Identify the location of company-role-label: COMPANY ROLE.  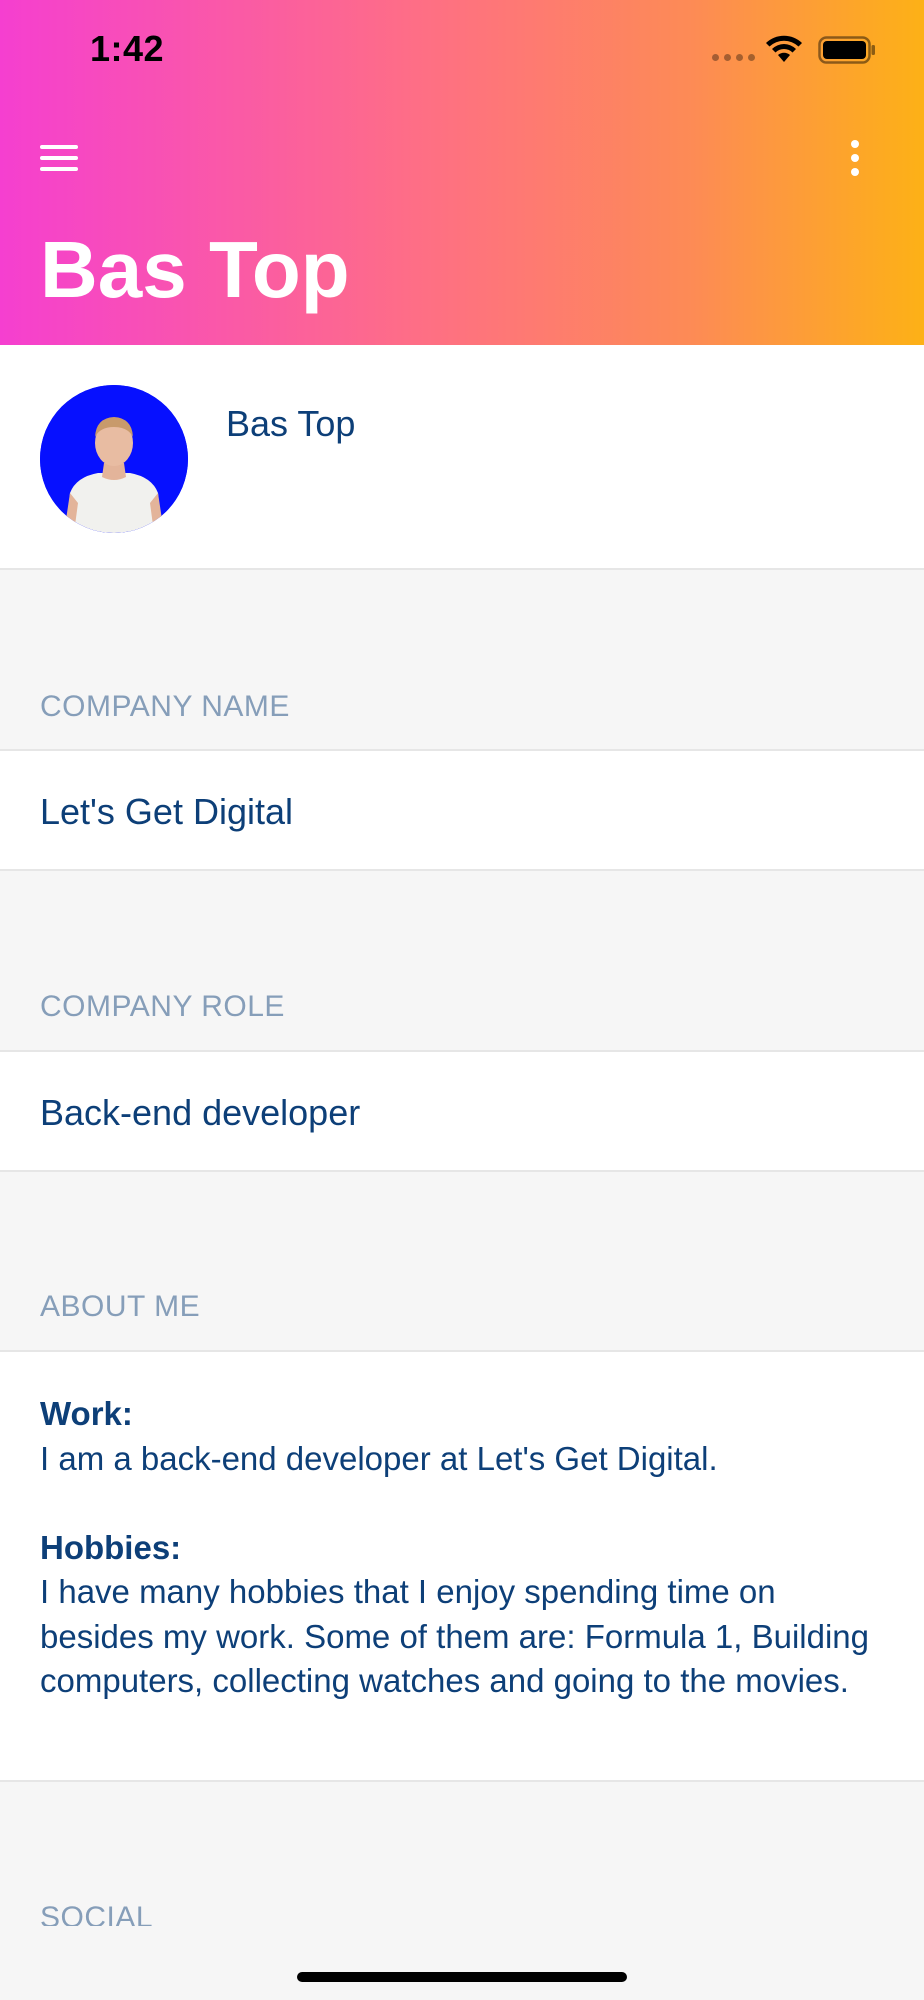
(162, 1006).